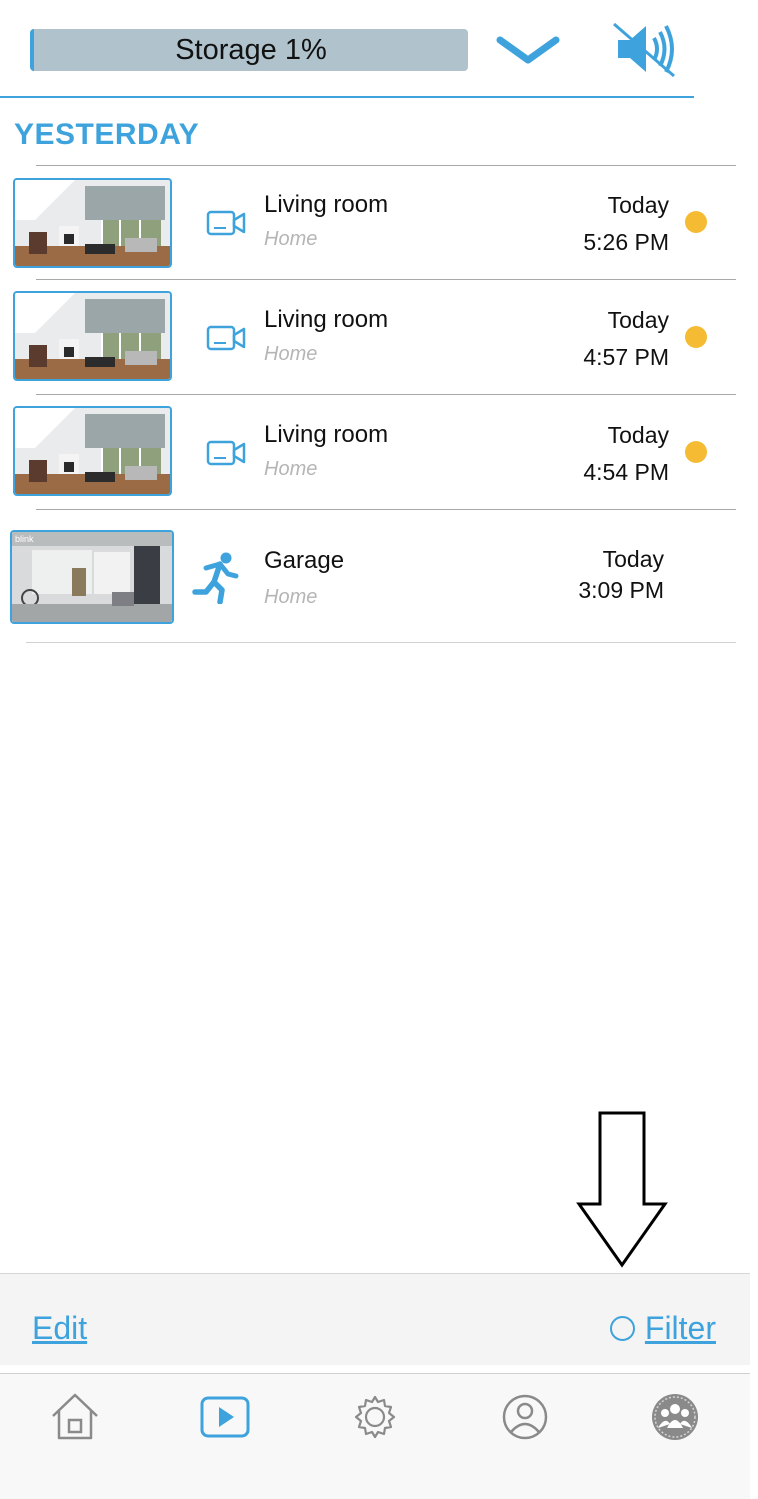 This screenshot has height=1499, width=758. I want to click on list-divider, so click(381, 642).